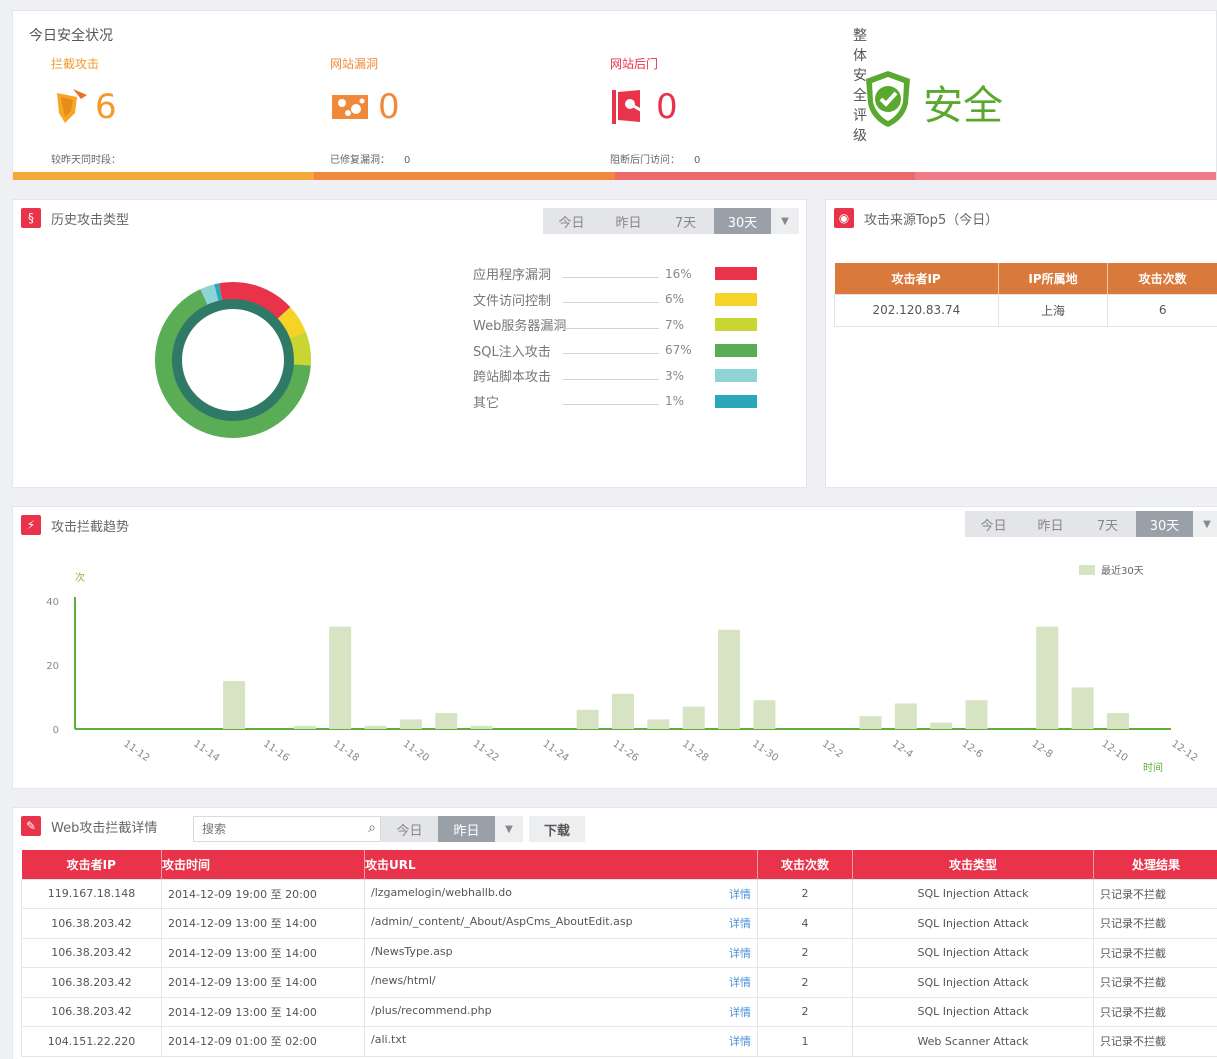 This screenshot has width=1217, height=1059. What do you see at coordinates (916, 310) in the screenshot?
I see `attacker-ip: 202.120.83.74` at bounding box center [916, 310].